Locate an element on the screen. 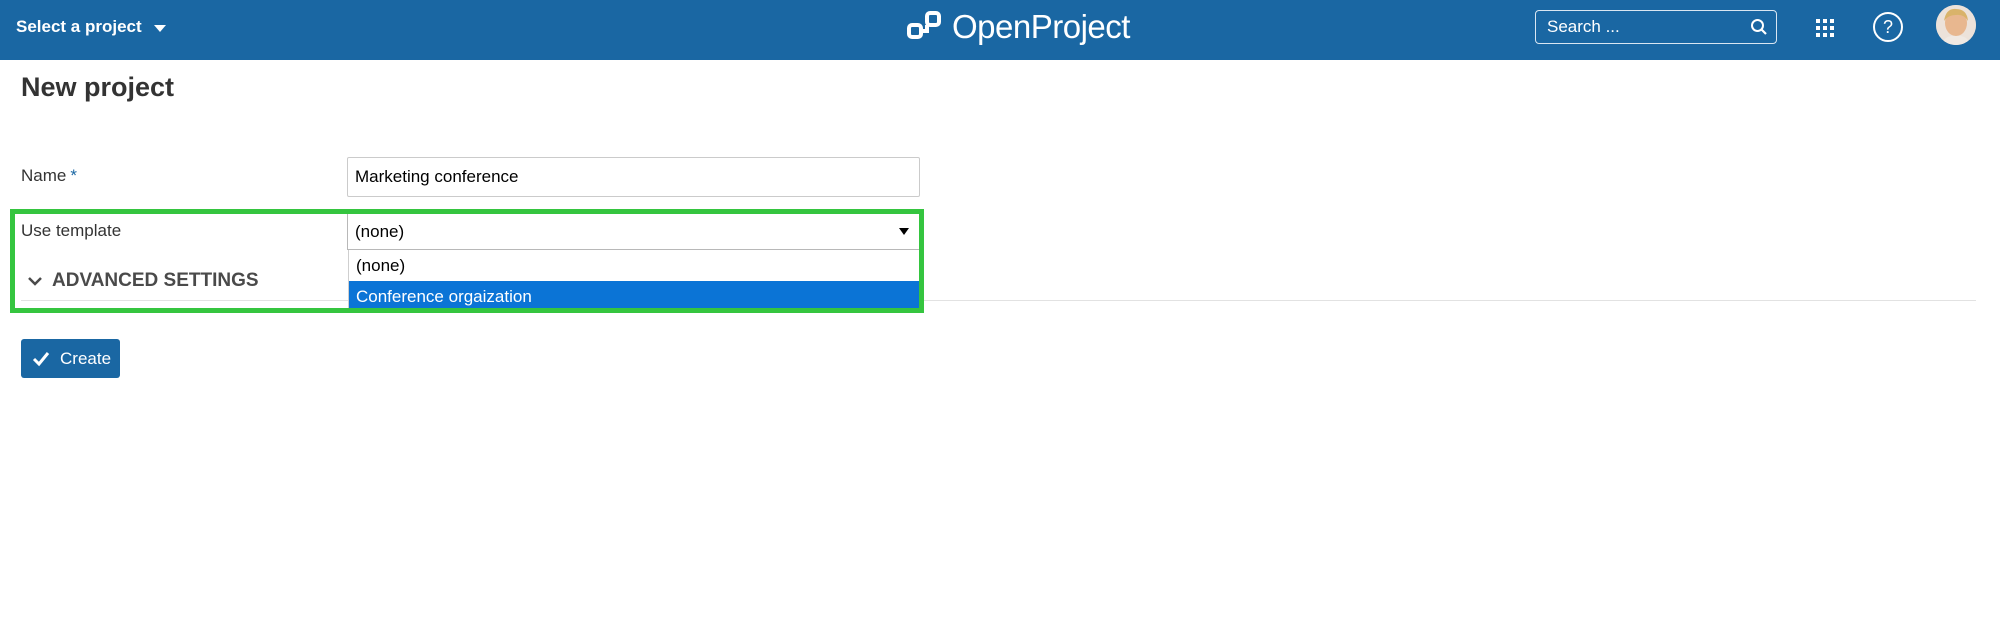  search-box is located at coordinates (1656, 27).